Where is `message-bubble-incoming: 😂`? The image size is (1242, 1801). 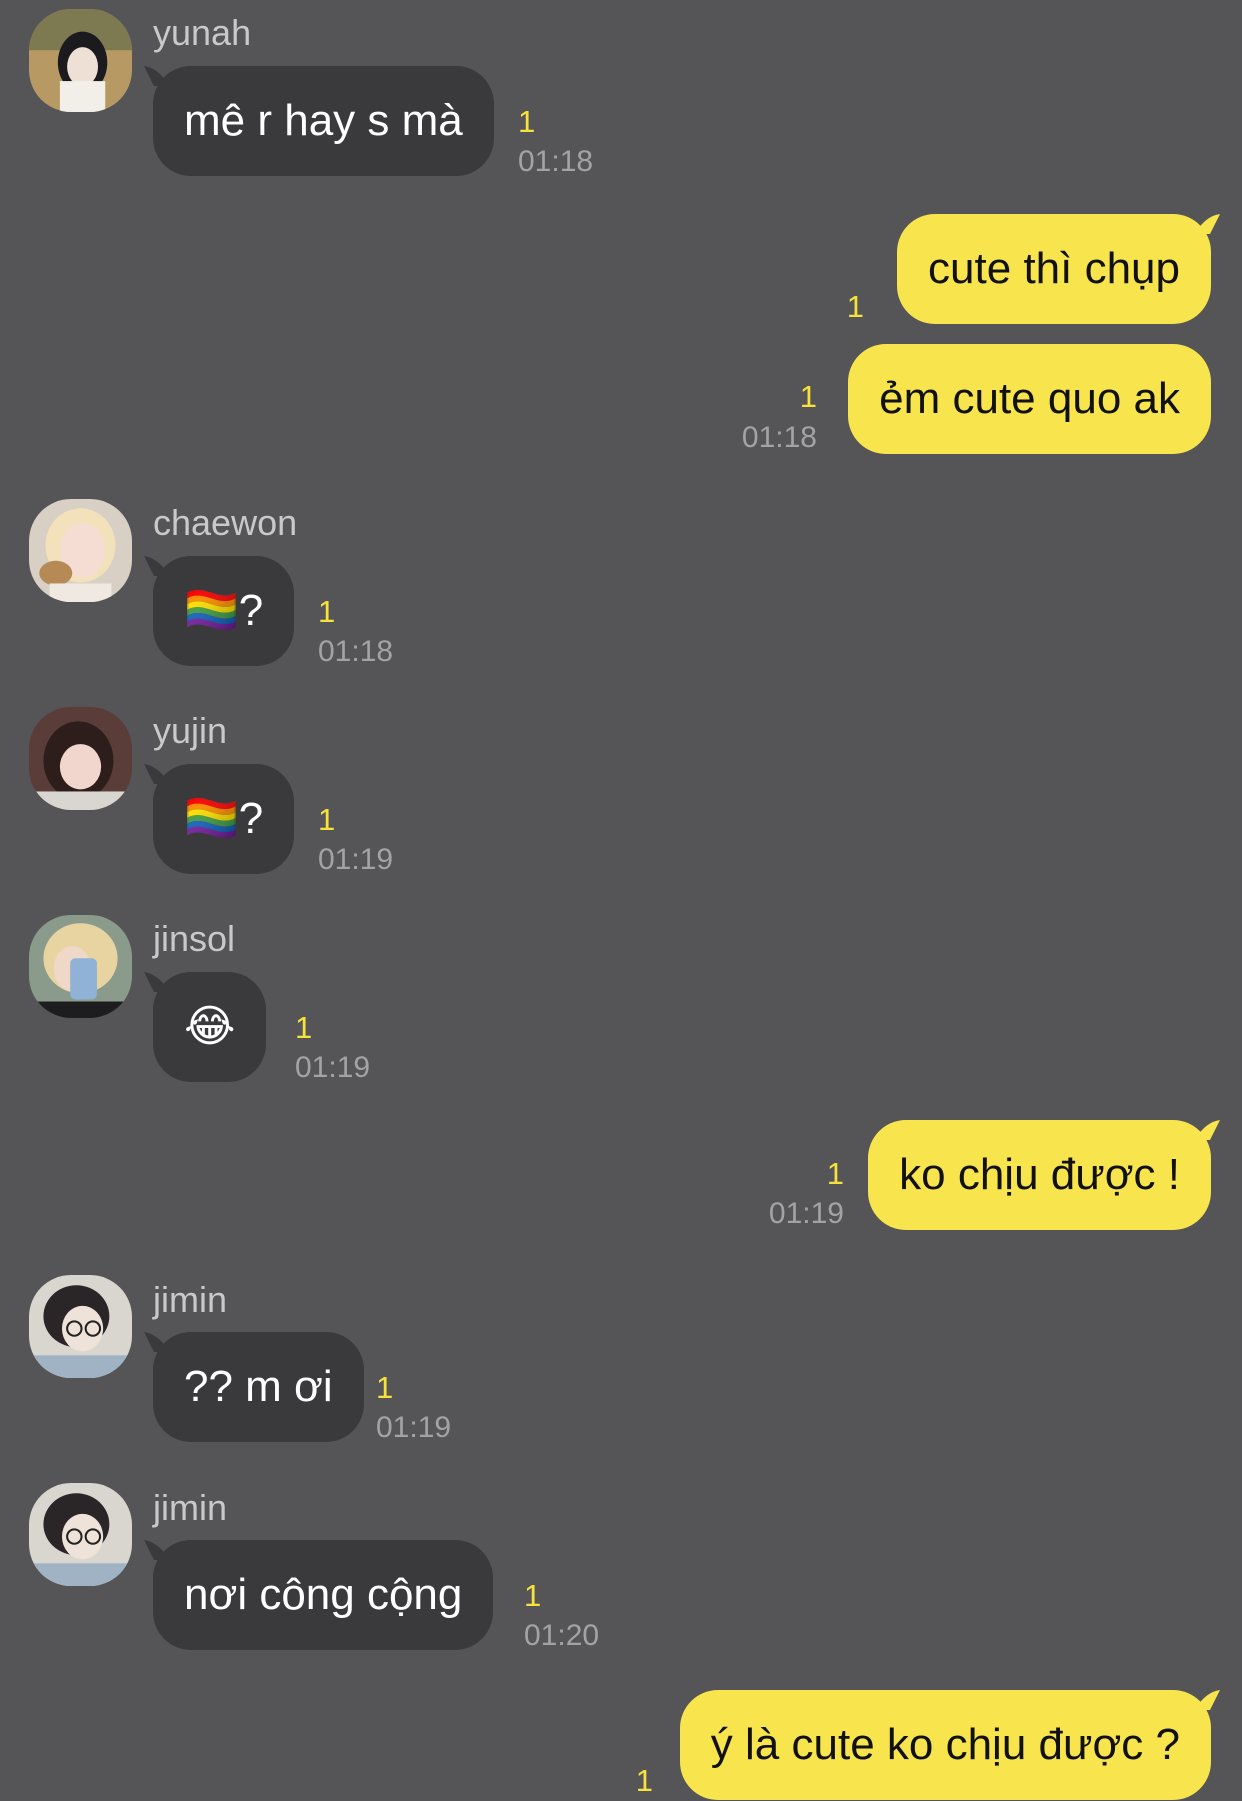 message-bubble-incoming: 😂 is located at coordinates (210, 1027).